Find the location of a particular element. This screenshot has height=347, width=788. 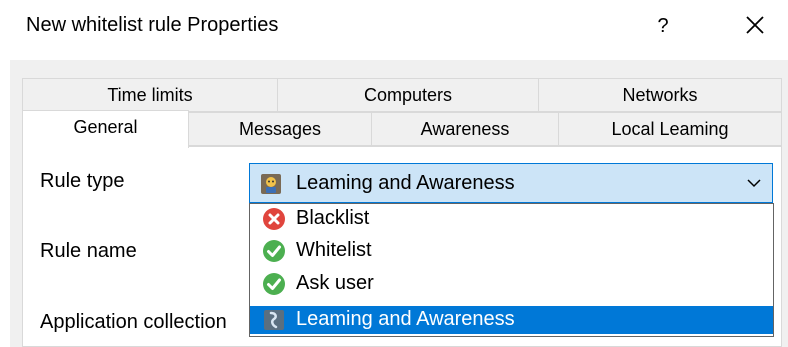

option-label: Whitelist is located at coordinates (334, 250).